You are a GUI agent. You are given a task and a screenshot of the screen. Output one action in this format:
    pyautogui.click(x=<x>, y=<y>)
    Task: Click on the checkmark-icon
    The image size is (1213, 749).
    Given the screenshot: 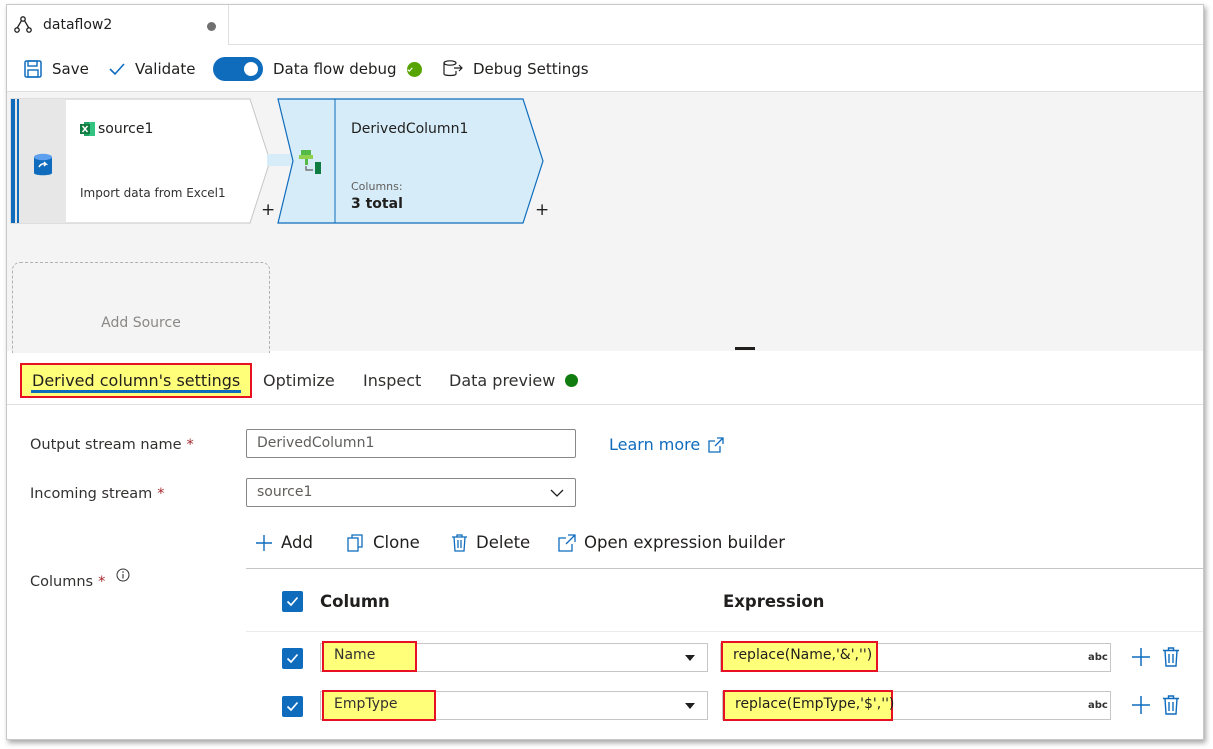 What is the action you would take?
    pyautogui.click(x=117, y=69)
    